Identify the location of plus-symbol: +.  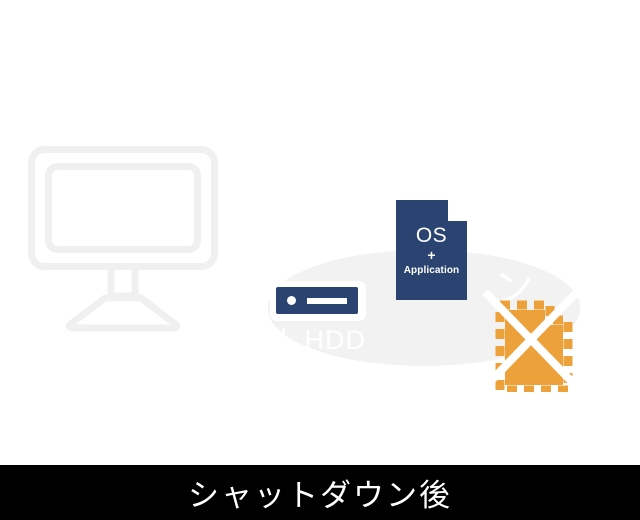
(431, 254).